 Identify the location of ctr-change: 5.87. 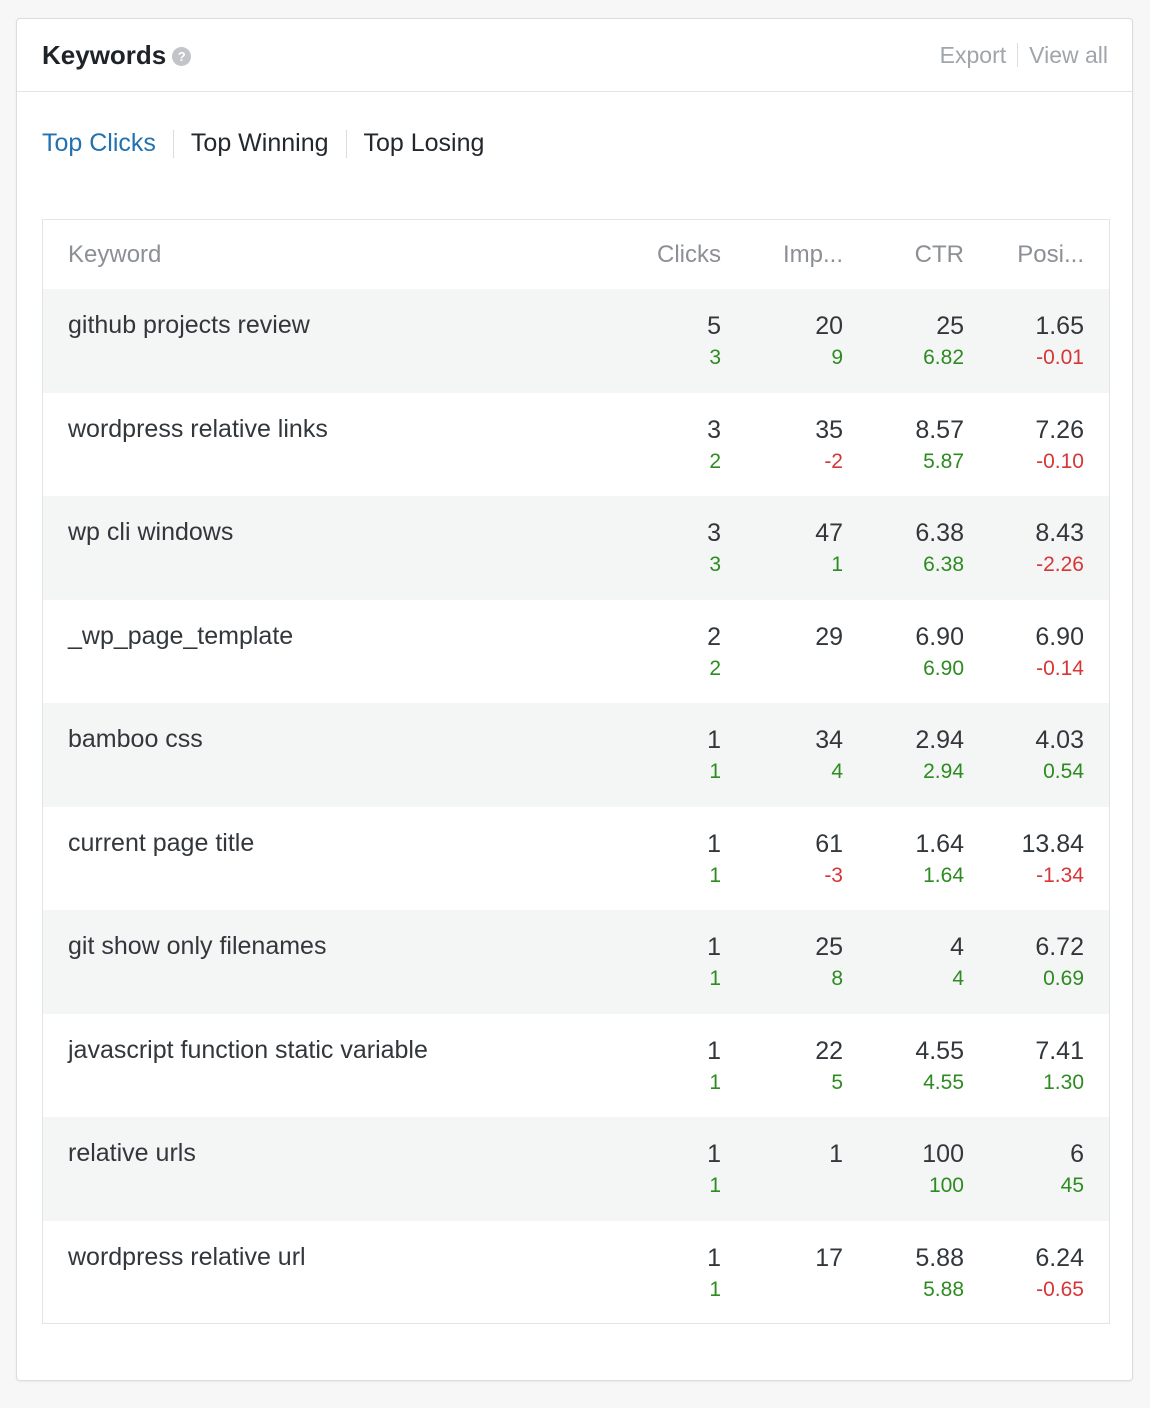
(943, 461).